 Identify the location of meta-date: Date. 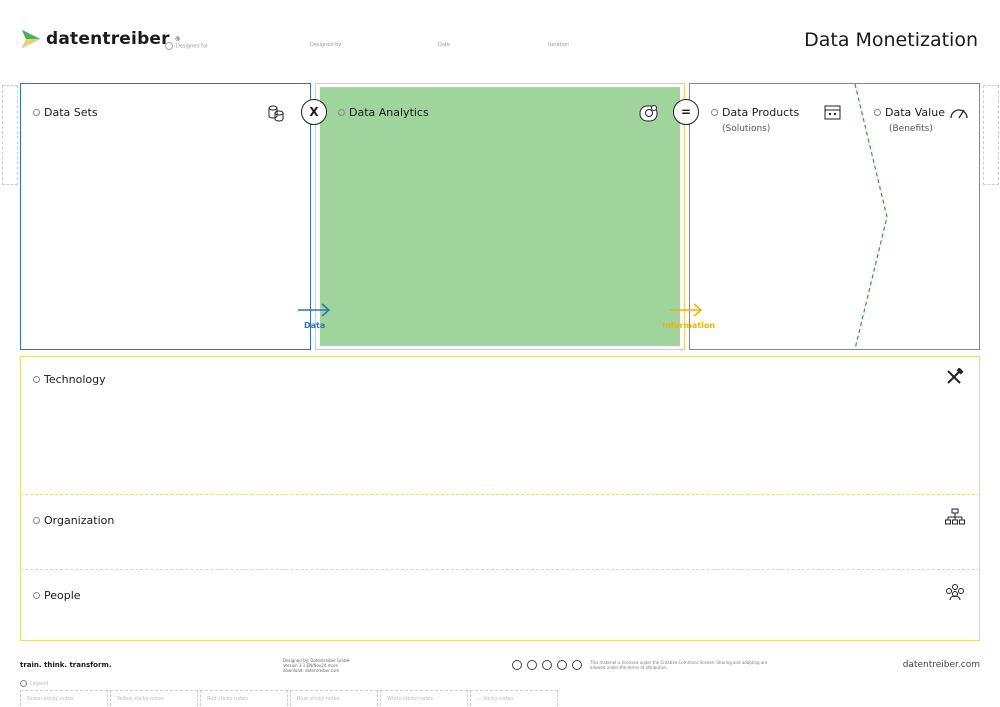
(444, 45).